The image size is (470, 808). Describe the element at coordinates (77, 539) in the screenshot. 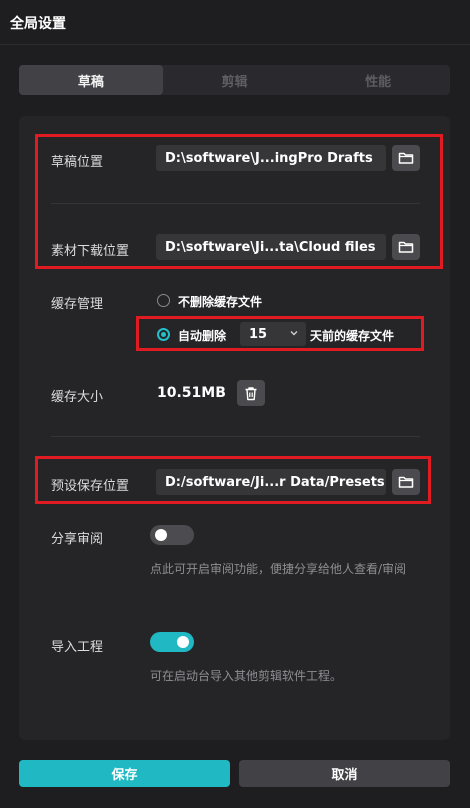

I see `share-review-label: 分享审阅` at that location.